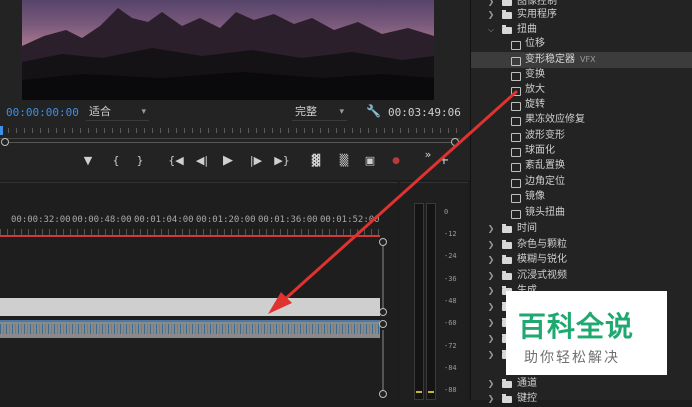 This screenshot has height=407, width=692. Describe the element at coordinates (383, 361) in the screenshot. I see `audio-vertical-scrollbar` at that location.